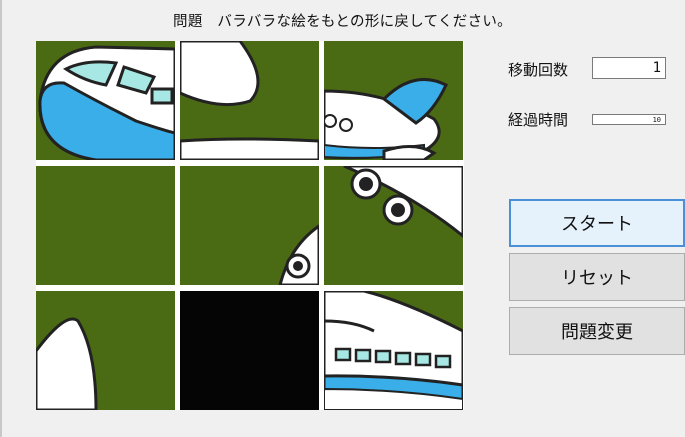  What do you see at coordinates (597, 331) in the screenshot?
I see `change-puzzle-button: 問題変更` at bounding box center [597, 331].